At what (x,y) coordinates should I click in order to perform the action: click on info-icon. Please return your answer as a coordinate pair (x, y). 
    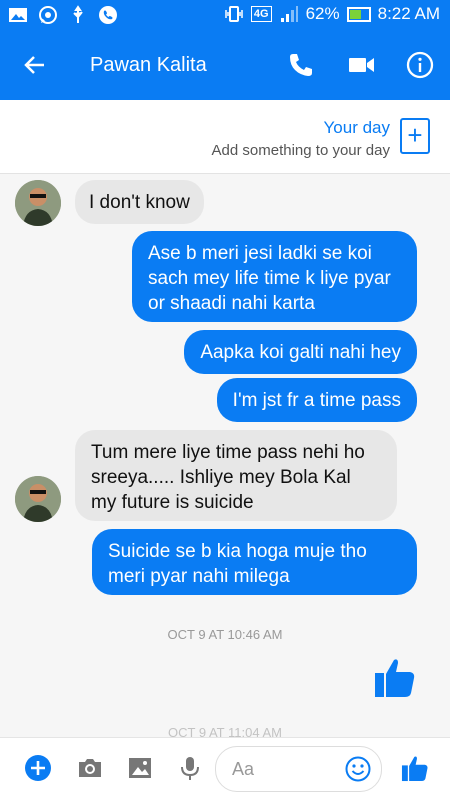
    Looking at the image, I should click on (420, 65).